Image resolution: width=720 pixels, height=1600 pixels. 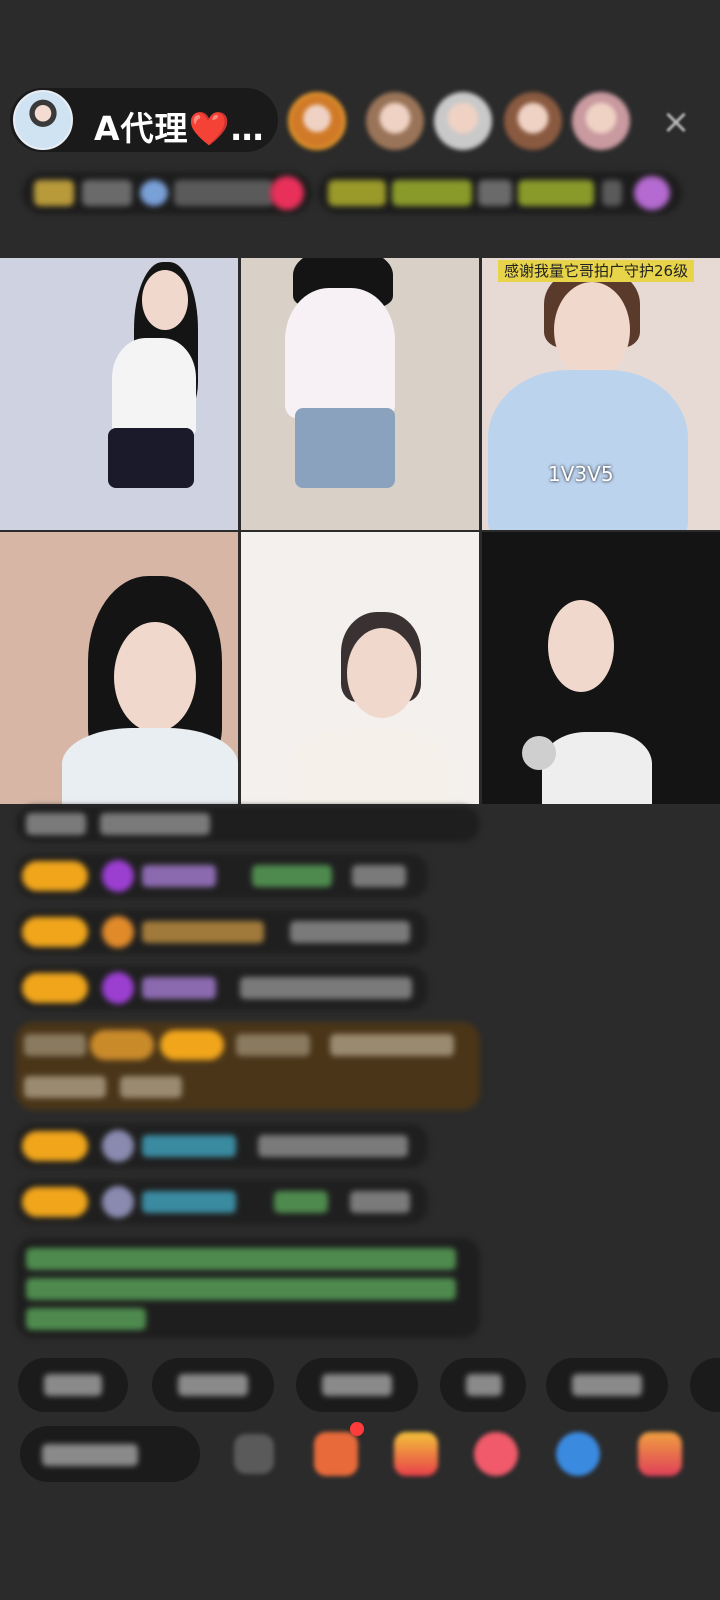 What do you see at coordinates (107, 193) in the screenshot?
I see `rank-text` at bounding box center [107, 193].